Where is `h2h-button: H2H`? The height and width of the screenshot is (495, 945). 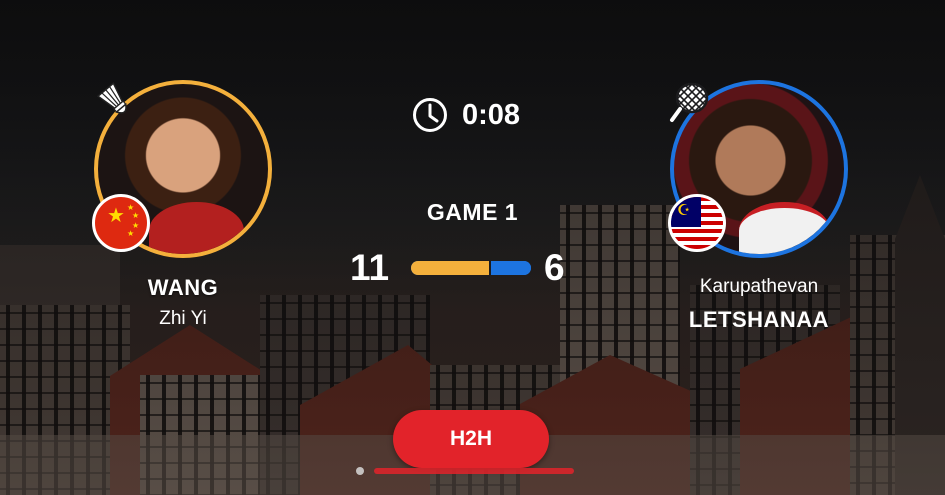 h2h-button: H2H is located at coordinates (471, 439).